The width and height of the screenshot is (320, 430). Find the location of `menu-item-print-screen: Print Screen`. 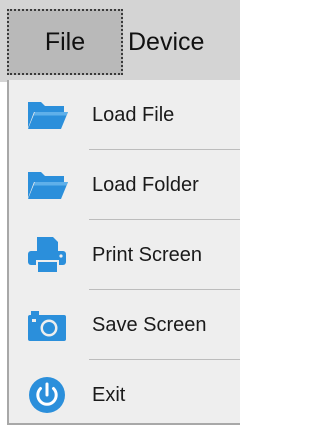

menu-item-print-screen: Print Screen is located at coordinates (124, 255).